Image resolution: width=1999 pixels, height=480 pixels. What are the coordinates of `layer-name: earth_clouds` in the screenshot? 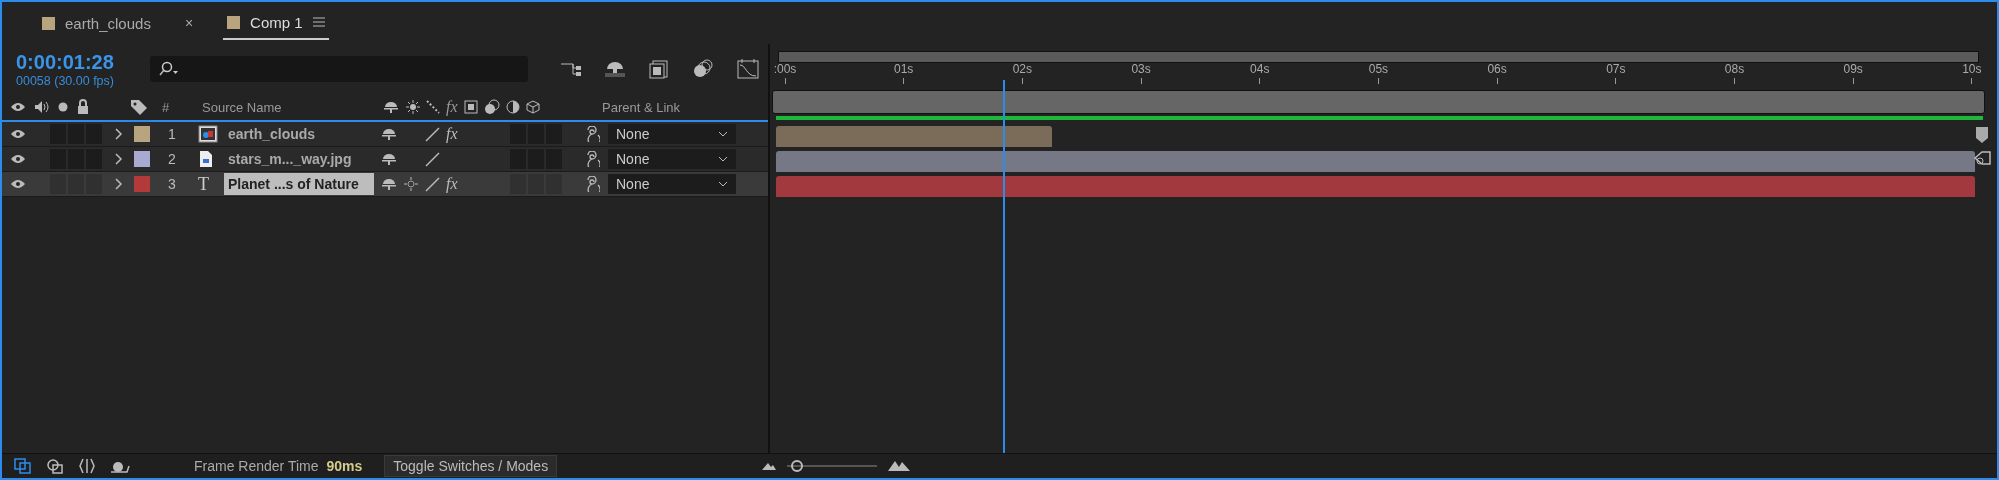 It's located at (299, 134).